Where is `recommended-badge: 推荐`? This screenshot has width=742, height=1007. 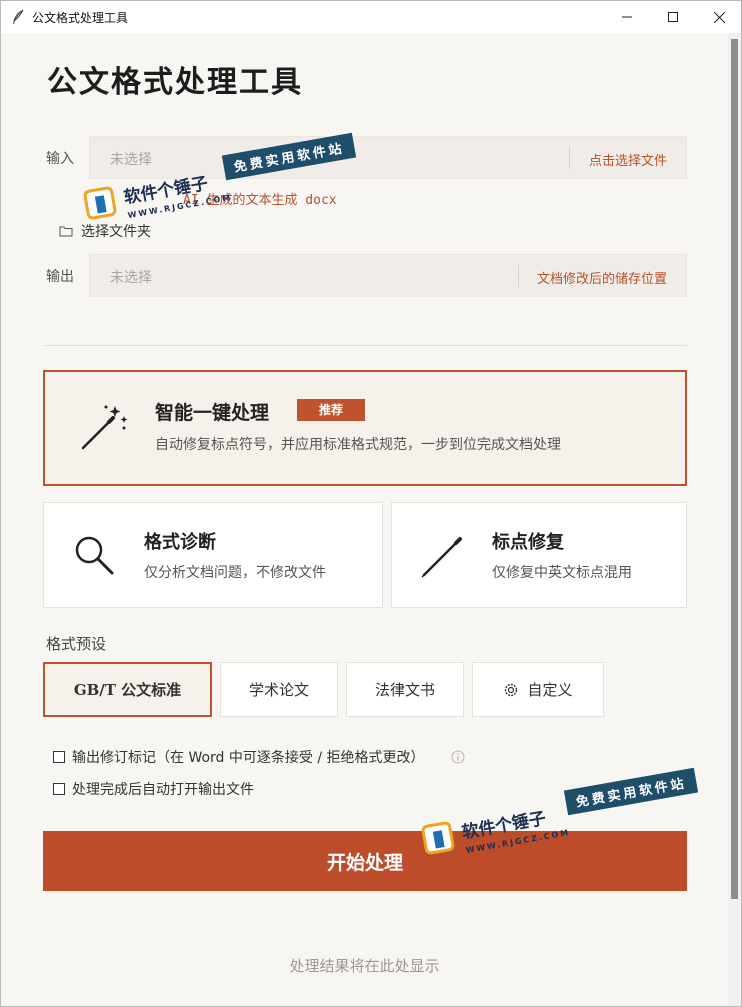
recommended-badge: 推荐 is located at coordinates (331, 410).